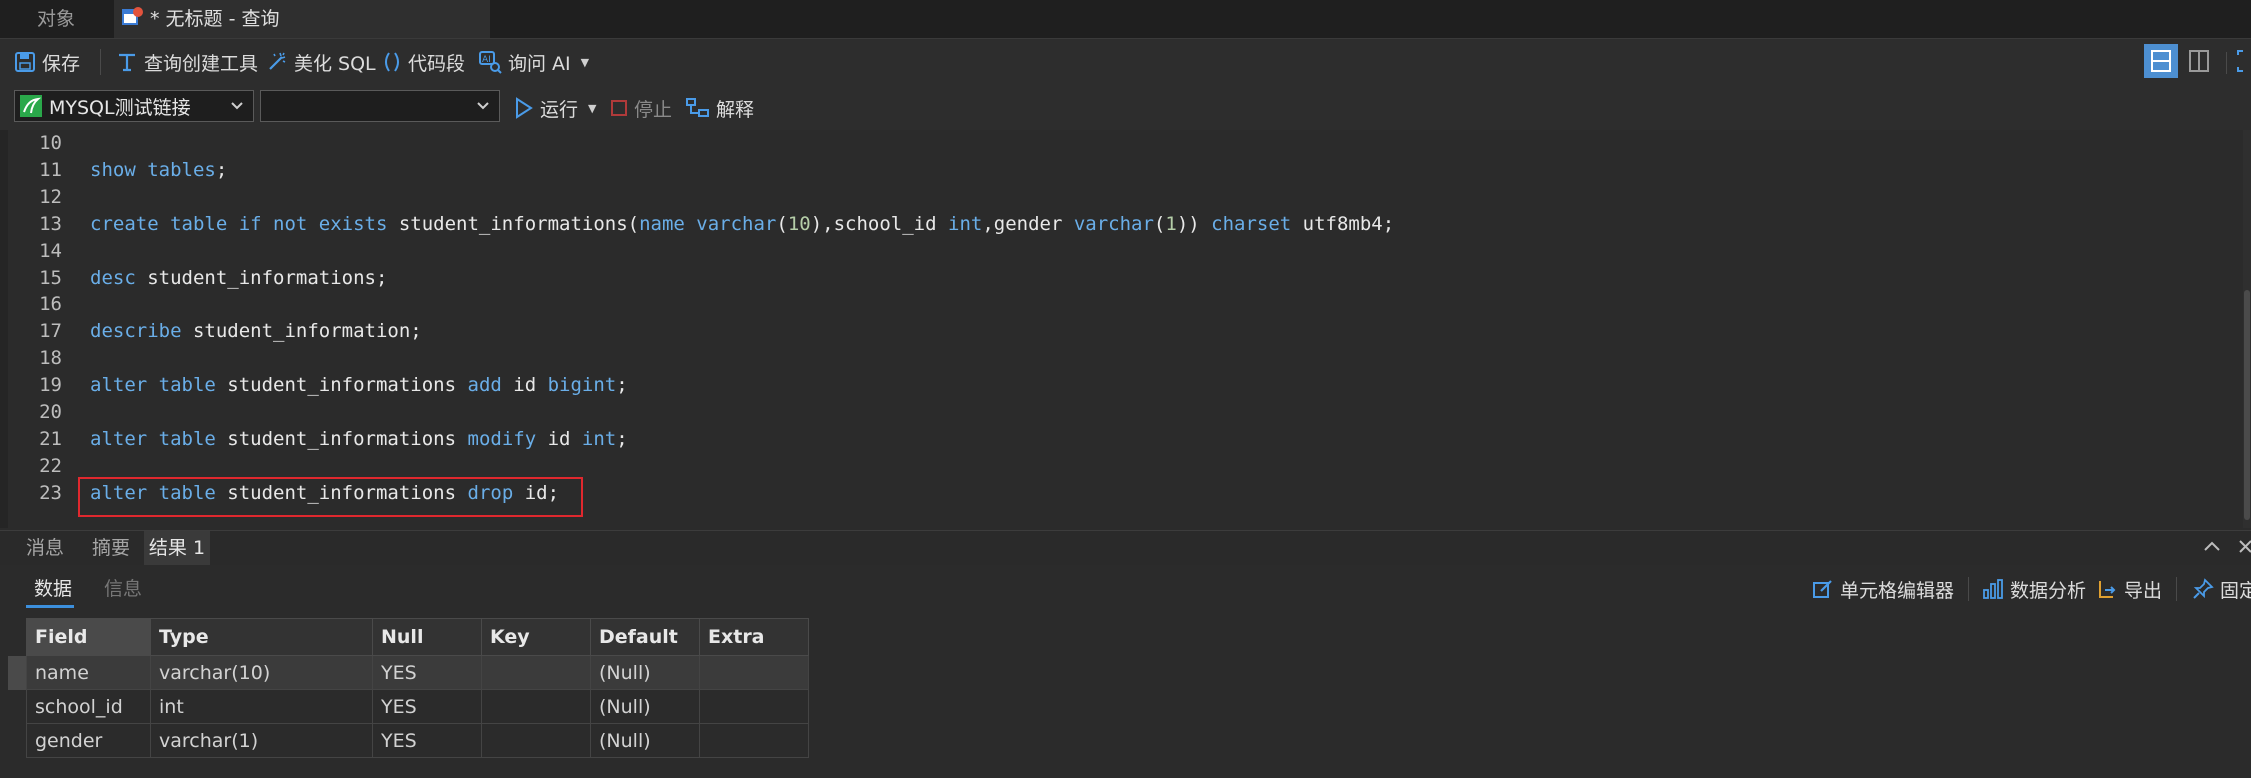  Describe the element at coordinates (50, 223) in the screenshot. I see `line-number: 13` at that location.